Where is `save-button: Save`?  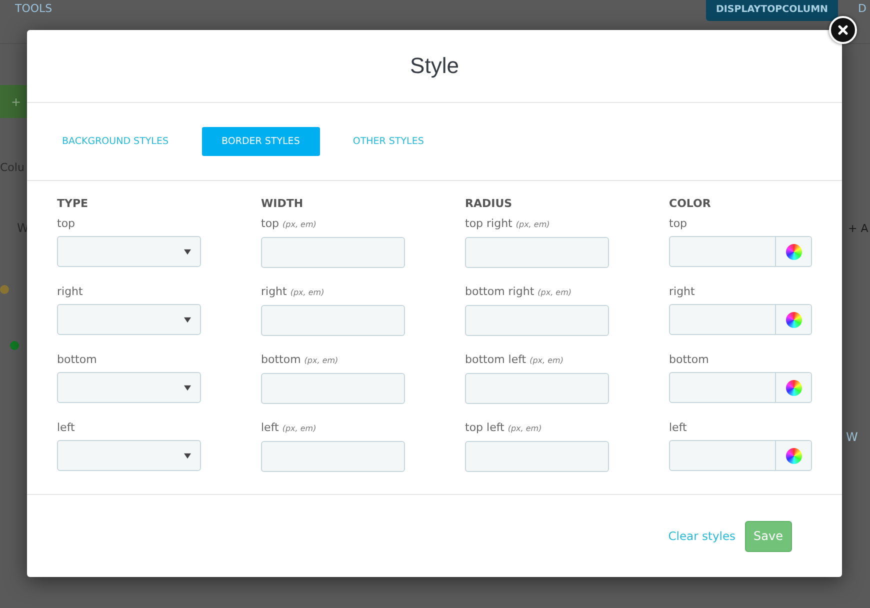
save-button: Save is located at coordinates (768, 536).